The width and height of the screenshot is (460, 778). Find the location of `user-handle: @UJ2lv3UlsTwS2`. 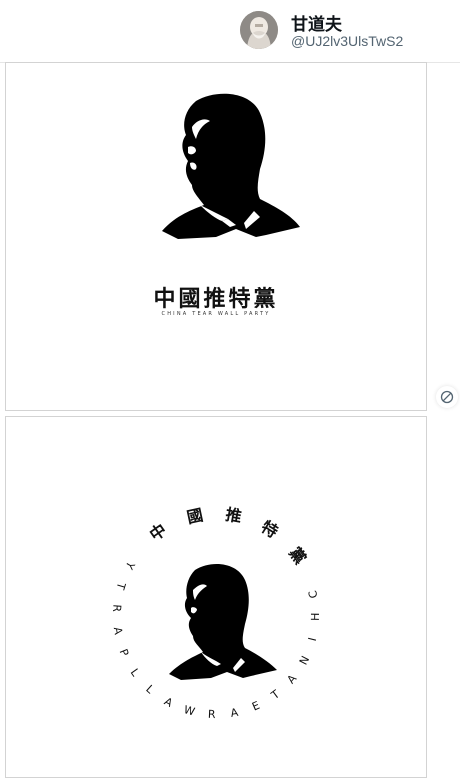

user-handle: @UJ2lv3UlsTwS2 is located at coordinates (347, 41).